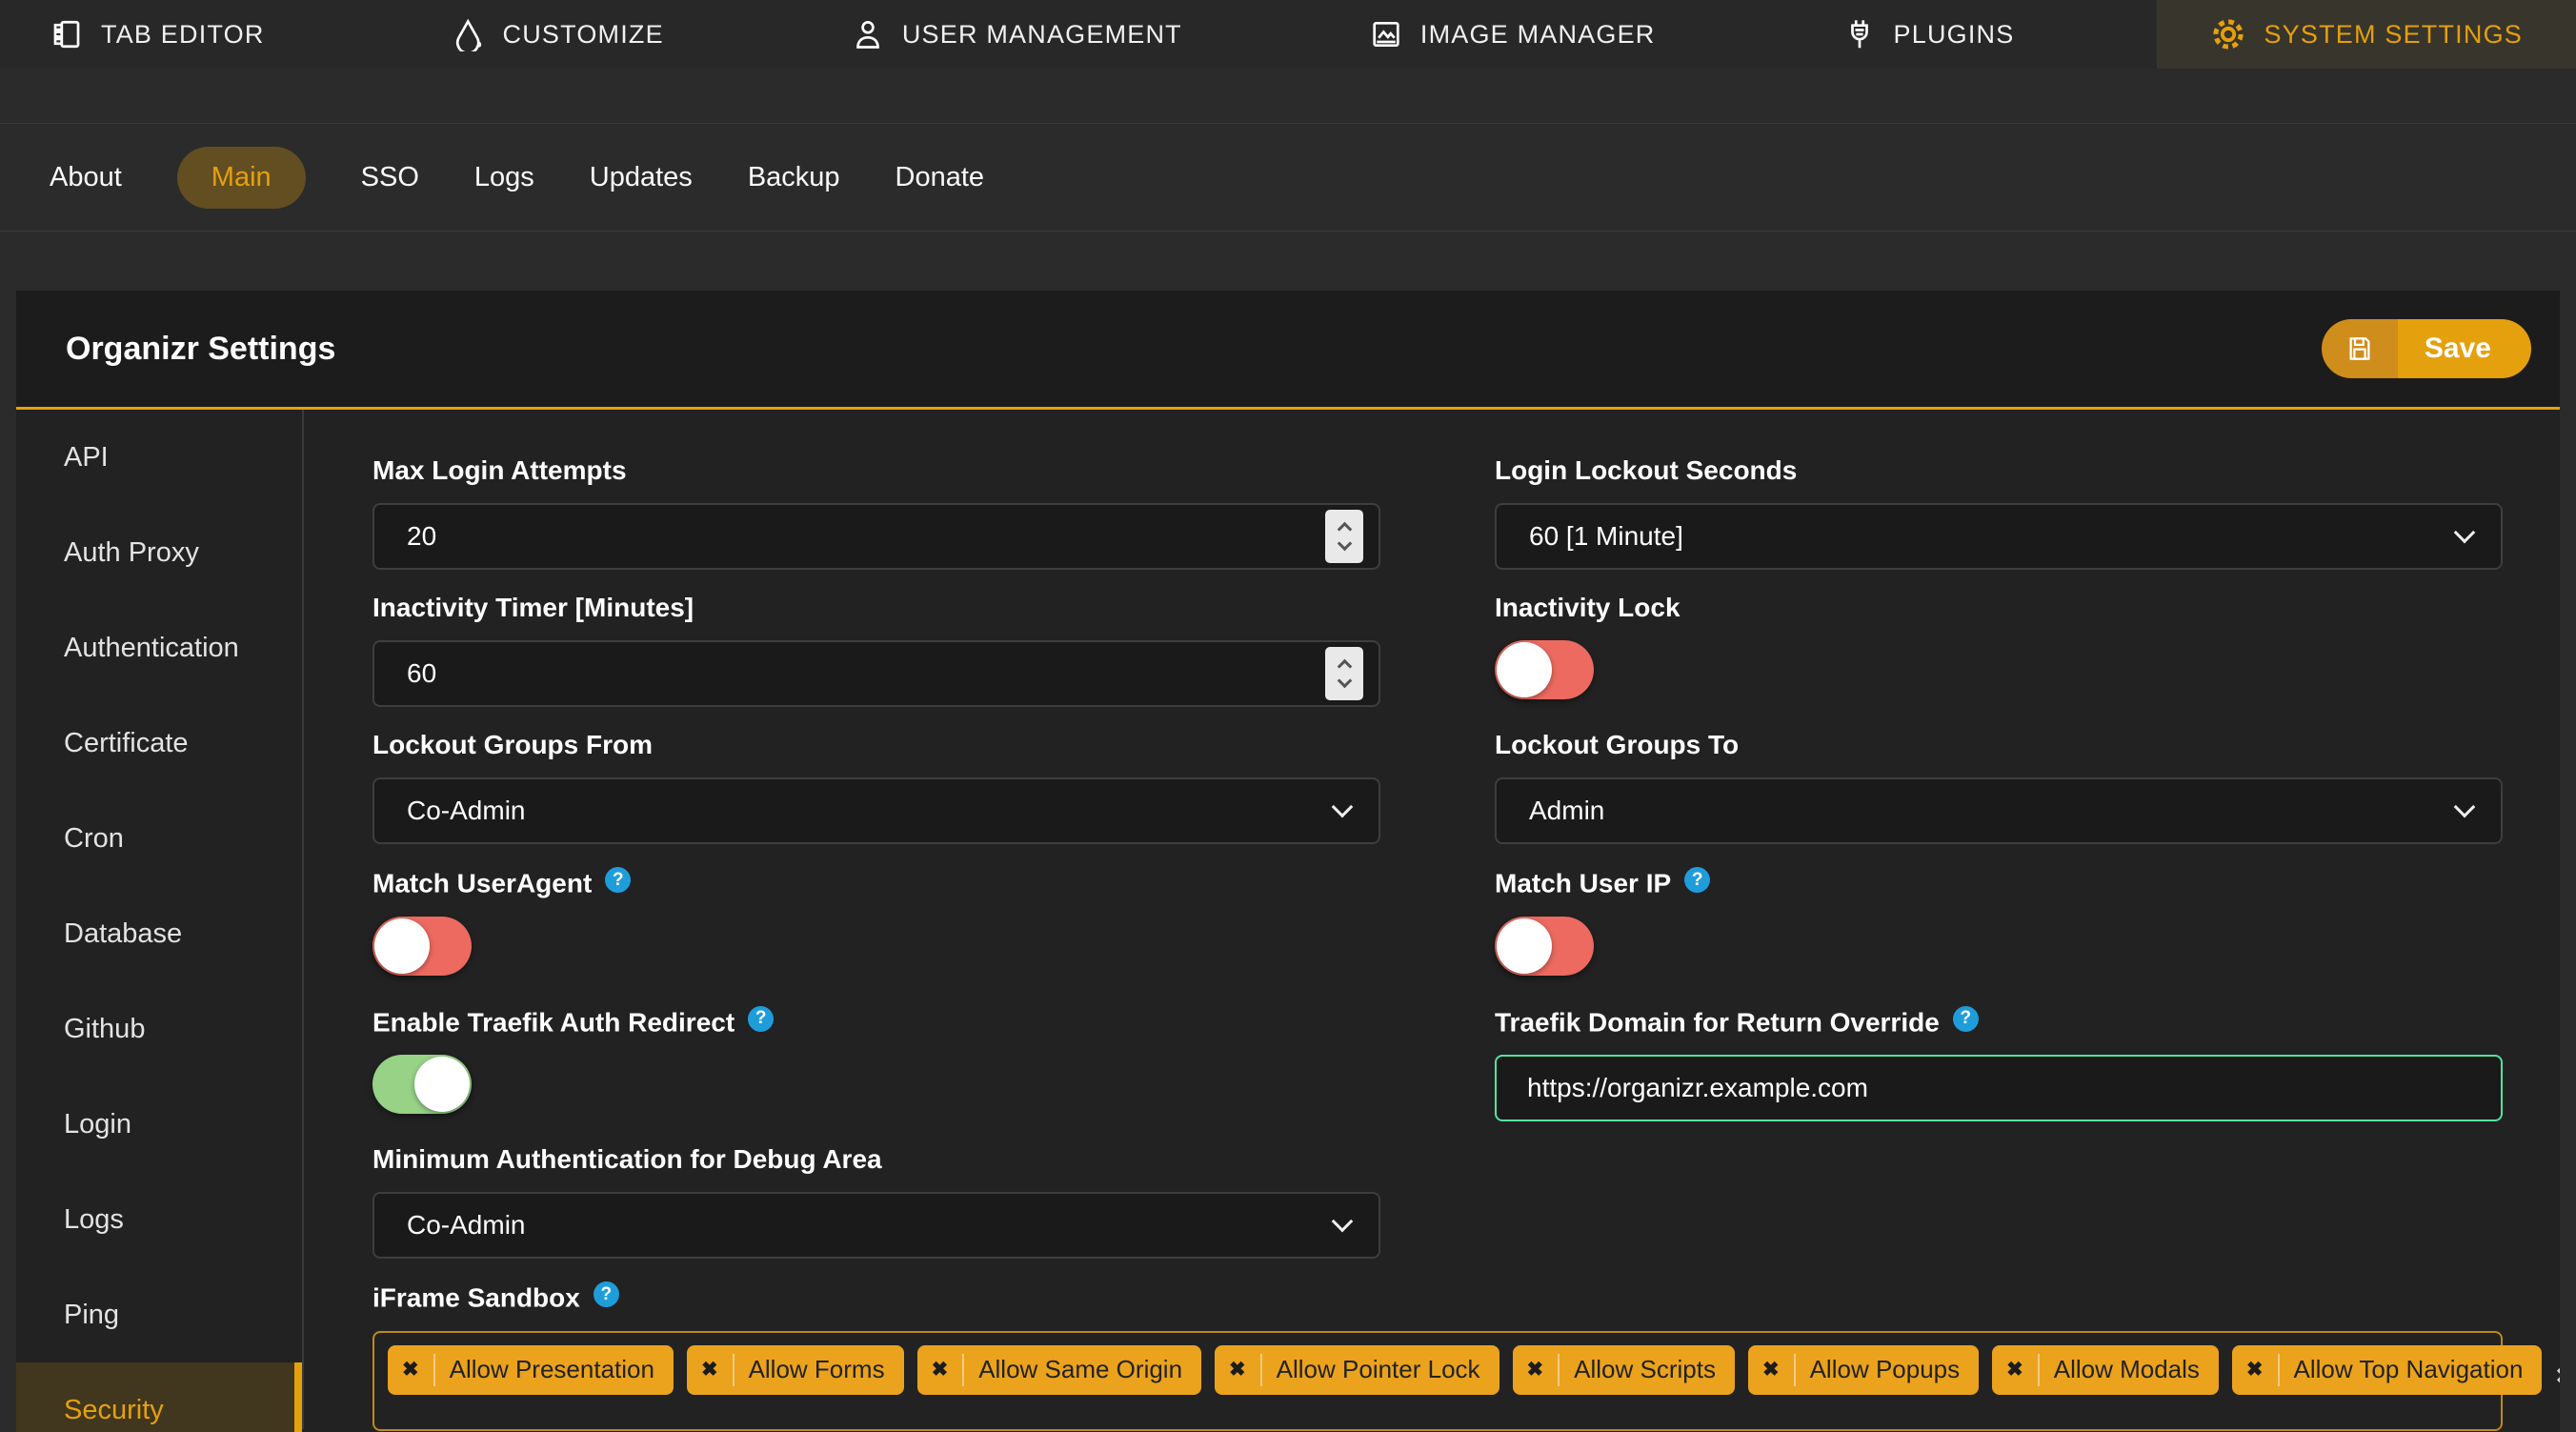 The image size is (2576, 1432). Describe the element at coordinates (533, 607) in the screenshot. I see `inactivity-timer-label: Inactivity Timer [Minutes]` at that location.